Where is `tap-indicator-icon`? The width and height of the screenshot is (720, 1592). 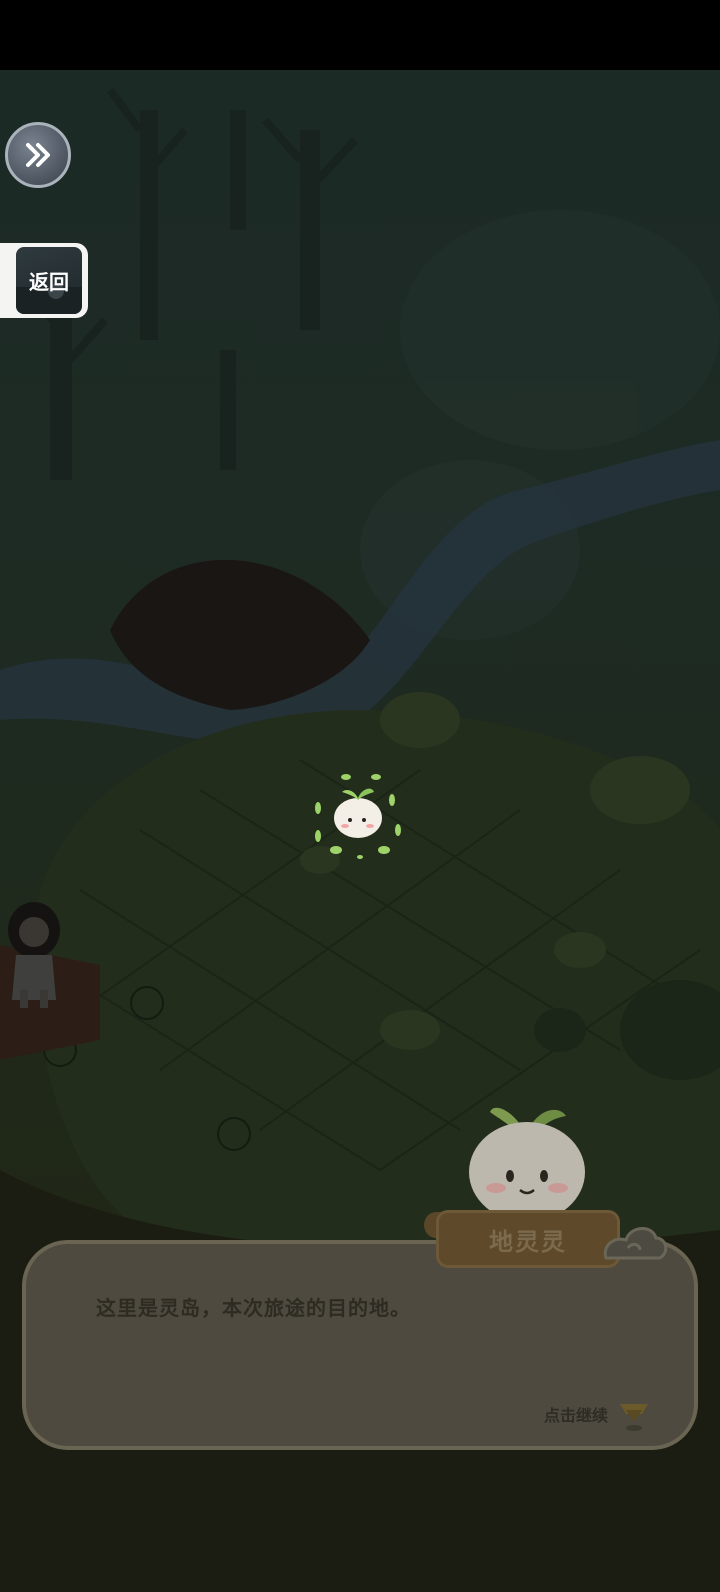 tap-indicator-icon is located at coordinates (634, 1417).